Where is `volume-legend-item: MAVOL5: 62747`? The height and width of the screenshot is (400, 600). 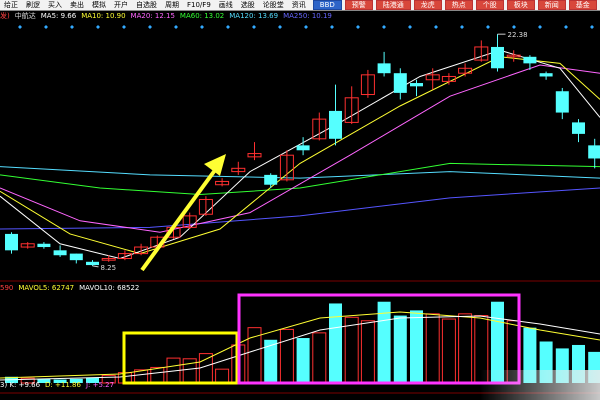 volume-legend-item: MAVOL5: 62747 is located at coordinates (46, 288).